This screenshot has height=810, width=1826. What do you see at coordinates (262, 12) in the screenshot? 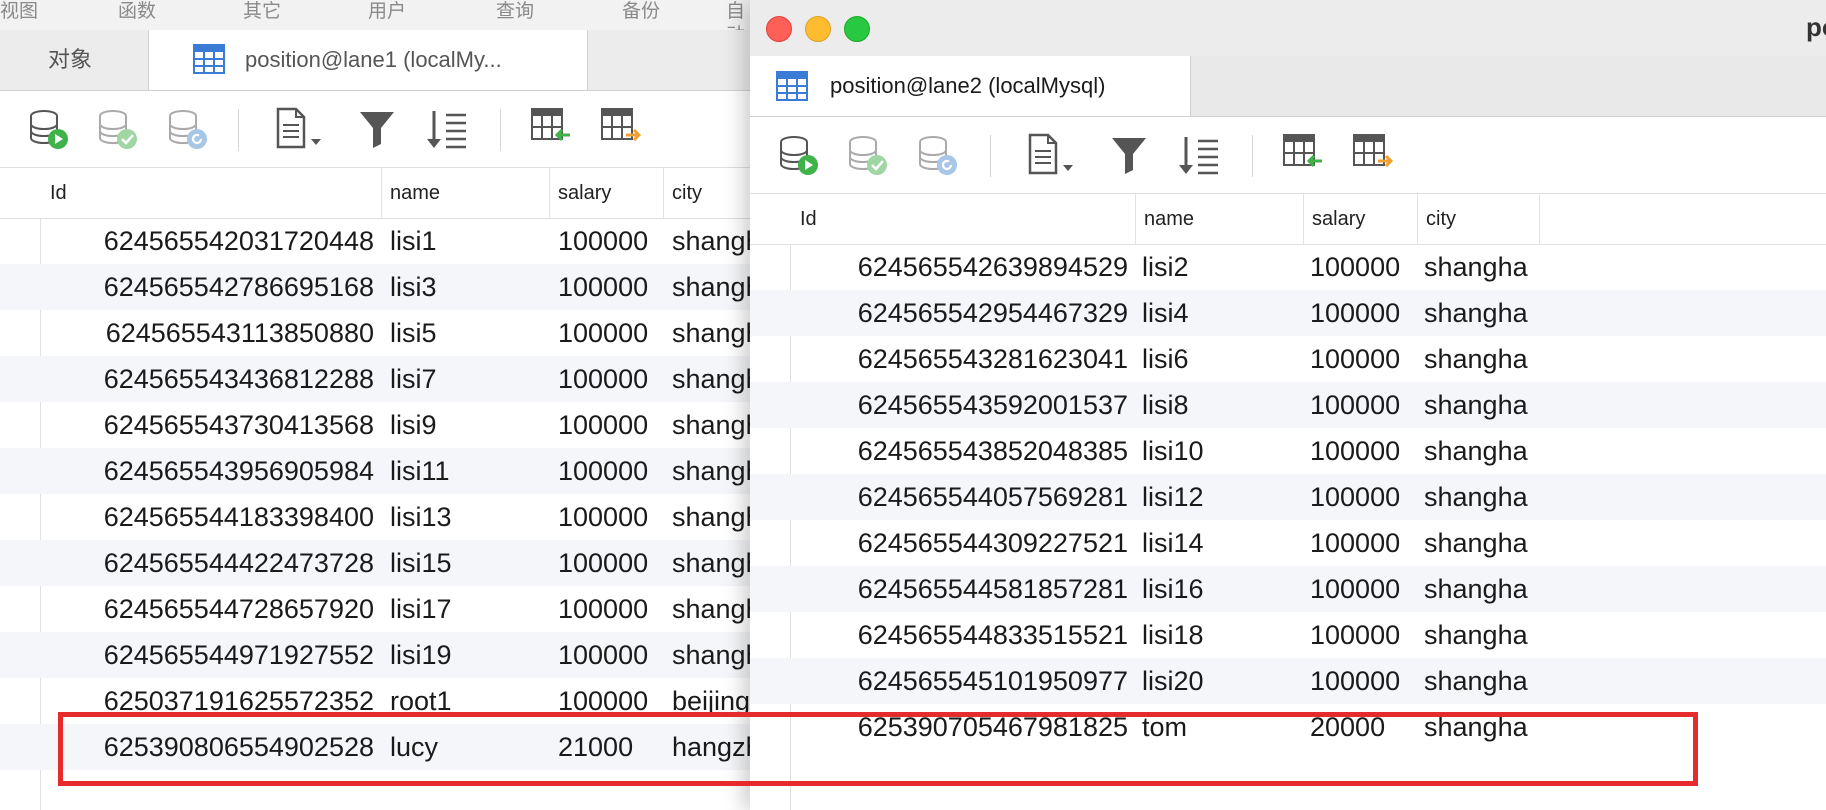
I see `menu-other: 其它` at bounding box center [262, 12].